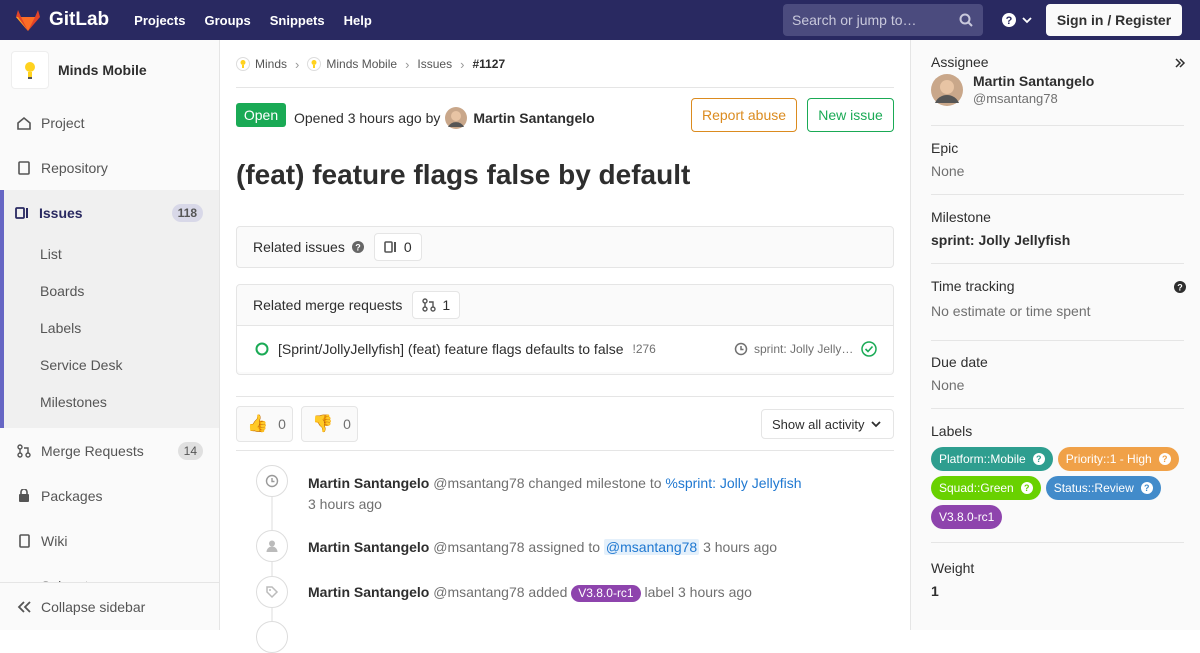 This screenshot has width=1200, height=653. Describe the element at coordinates (109, 495) in the screenshot. I see `sidebar-item-packages: Packages` at that location.